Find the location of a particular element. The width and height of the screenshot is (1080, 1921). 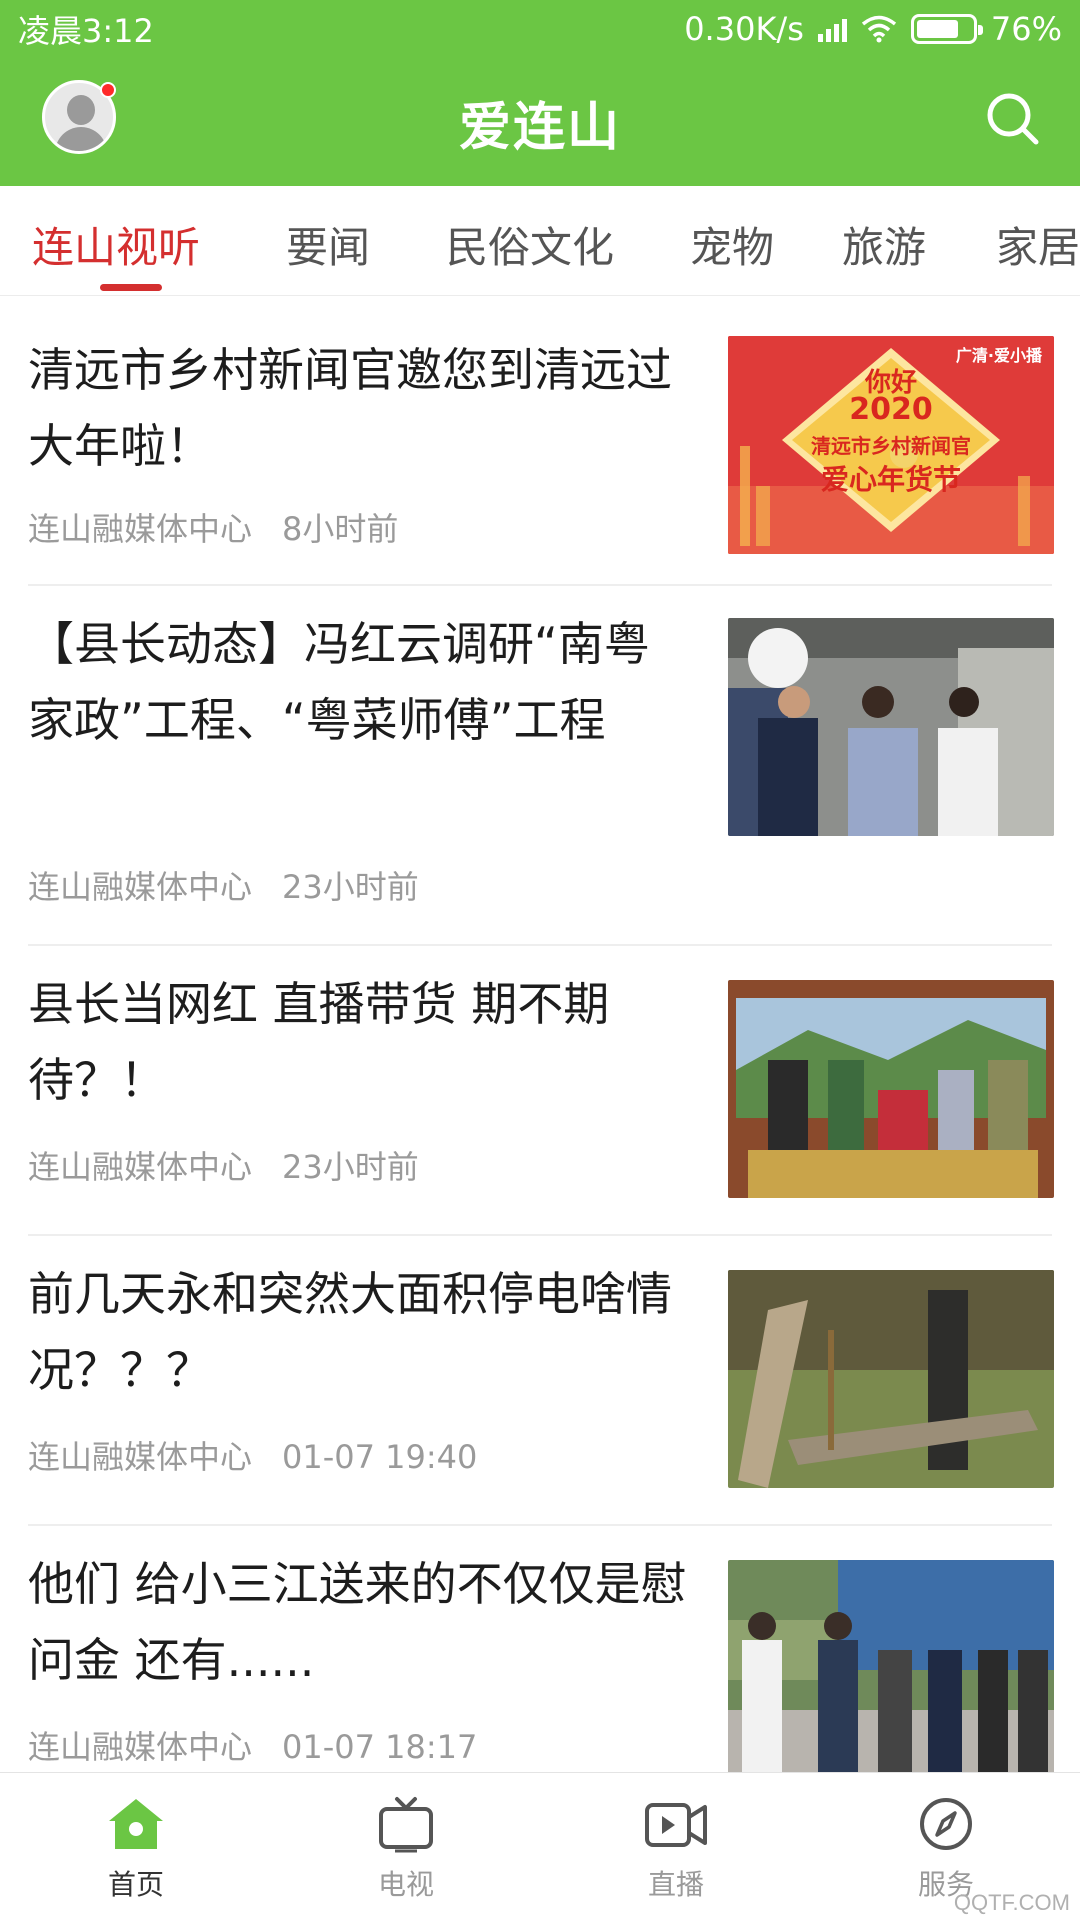

news-time: 8小时前 is located at coordinates (340, 529).